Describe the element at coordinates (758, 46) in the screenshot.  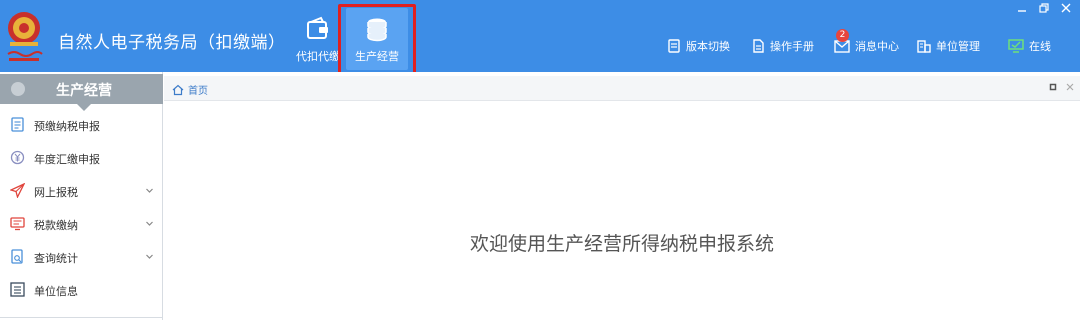
I see `manual-icon` at that location.